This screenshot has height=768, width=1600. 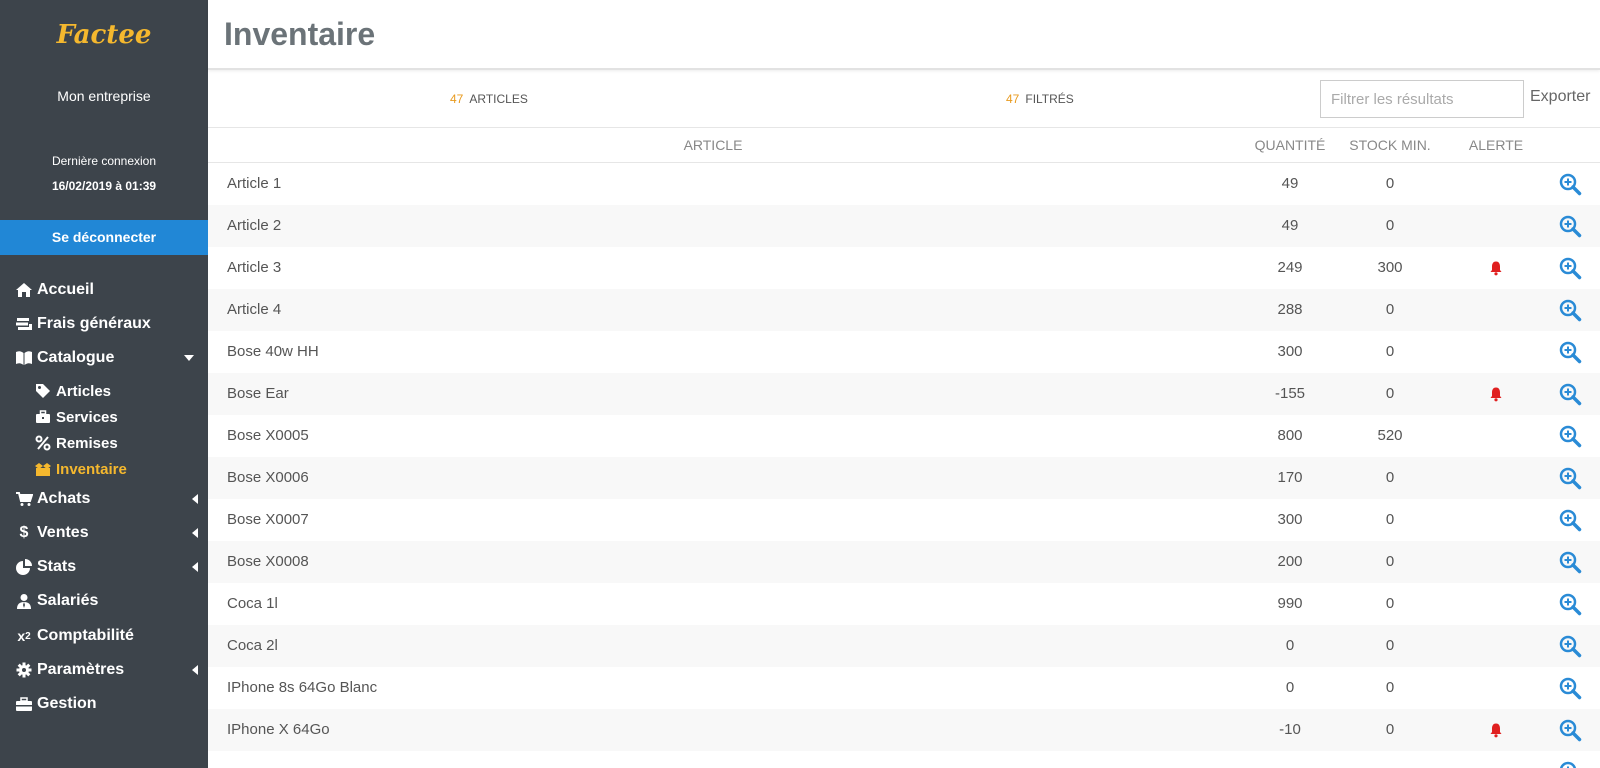 What do you see at coordinates (904, 730) in the screenshot?
I see `table-row: IPhone X 64Go -10 0` at bounding box center [904, 730].